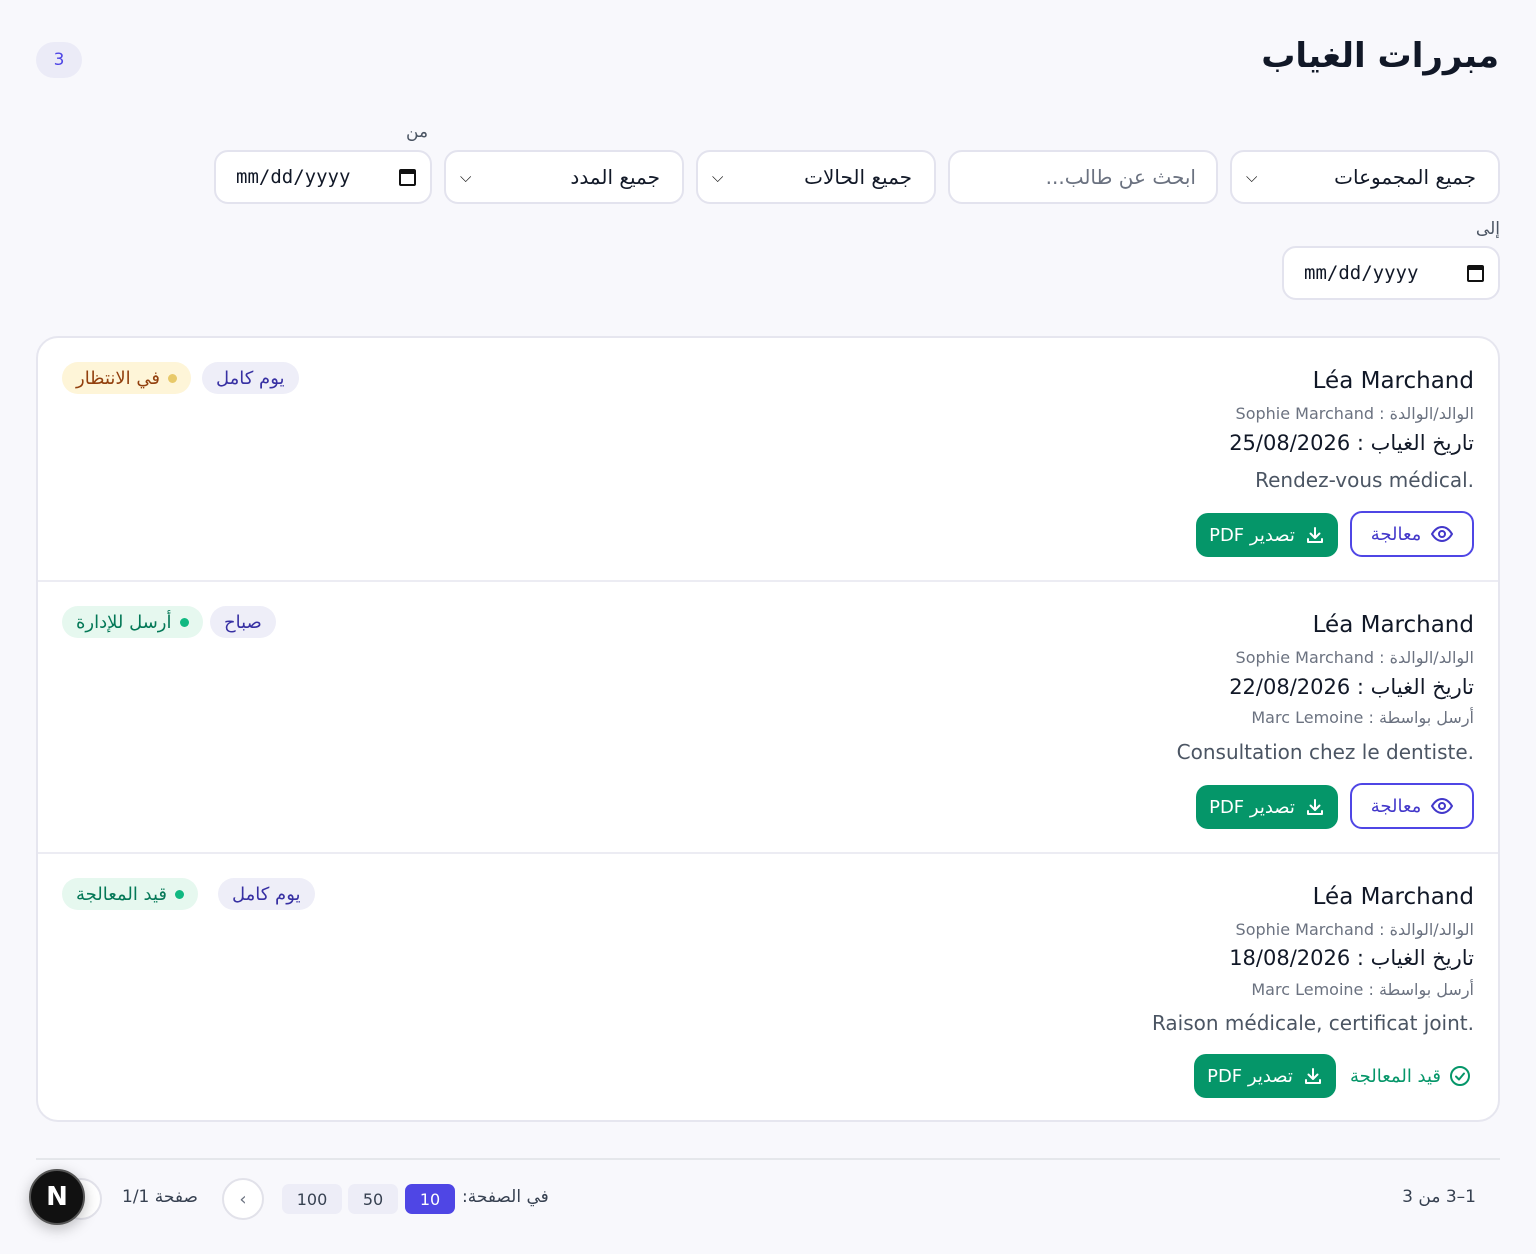  Describe the element at coordinates (1351, 958) in the screenshot. I see `absence-date: تاريخ الغياب : 18/08/2026` at that location.